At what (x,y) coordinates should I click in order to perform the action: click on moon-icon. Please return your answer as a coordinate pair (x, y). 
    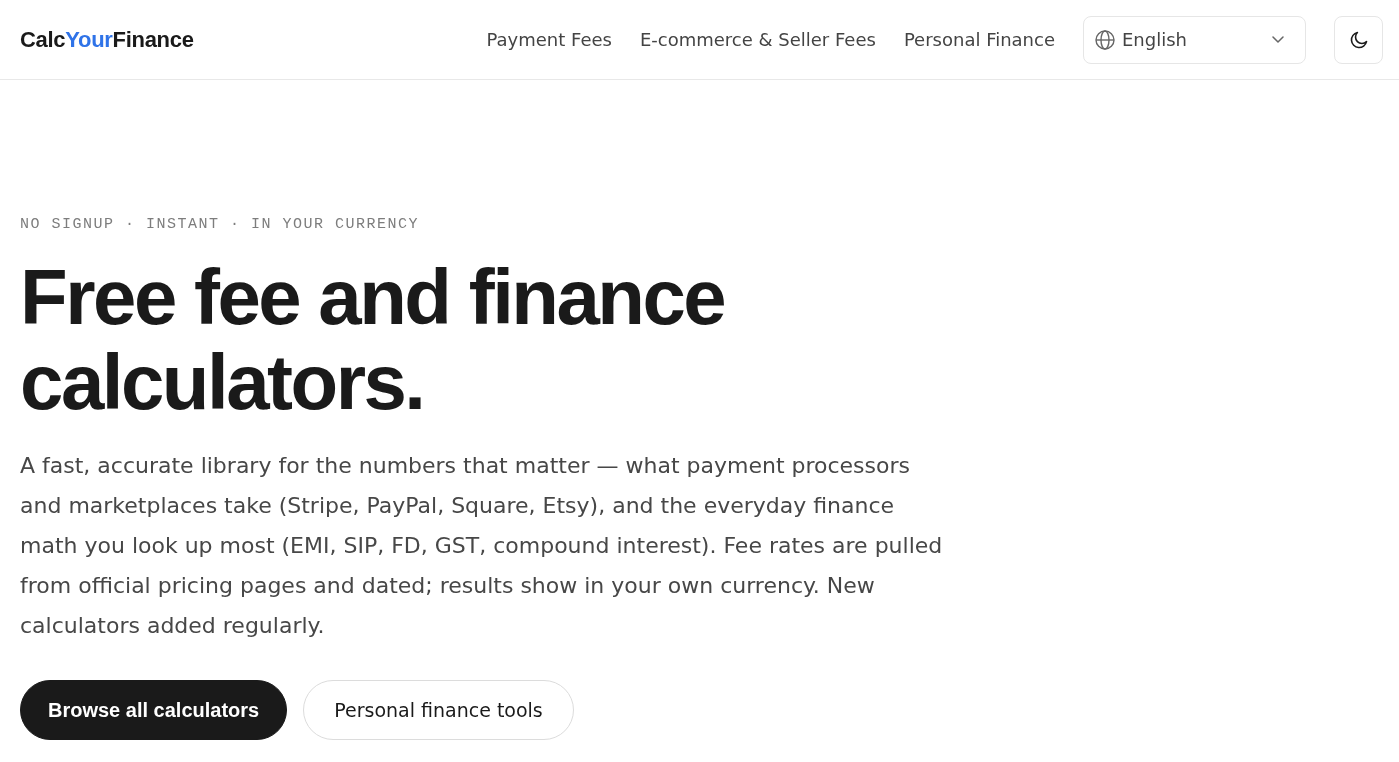
    Looking at the image, I should click on (1358, 39).